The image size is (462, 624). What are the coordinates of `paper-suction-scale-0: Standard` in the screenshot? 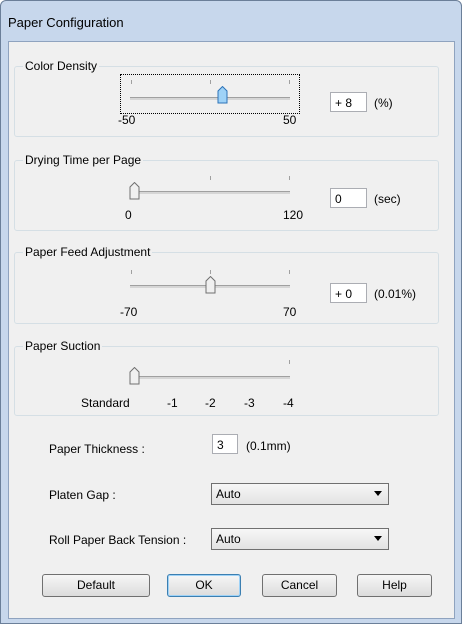 It's located at (105, 403).